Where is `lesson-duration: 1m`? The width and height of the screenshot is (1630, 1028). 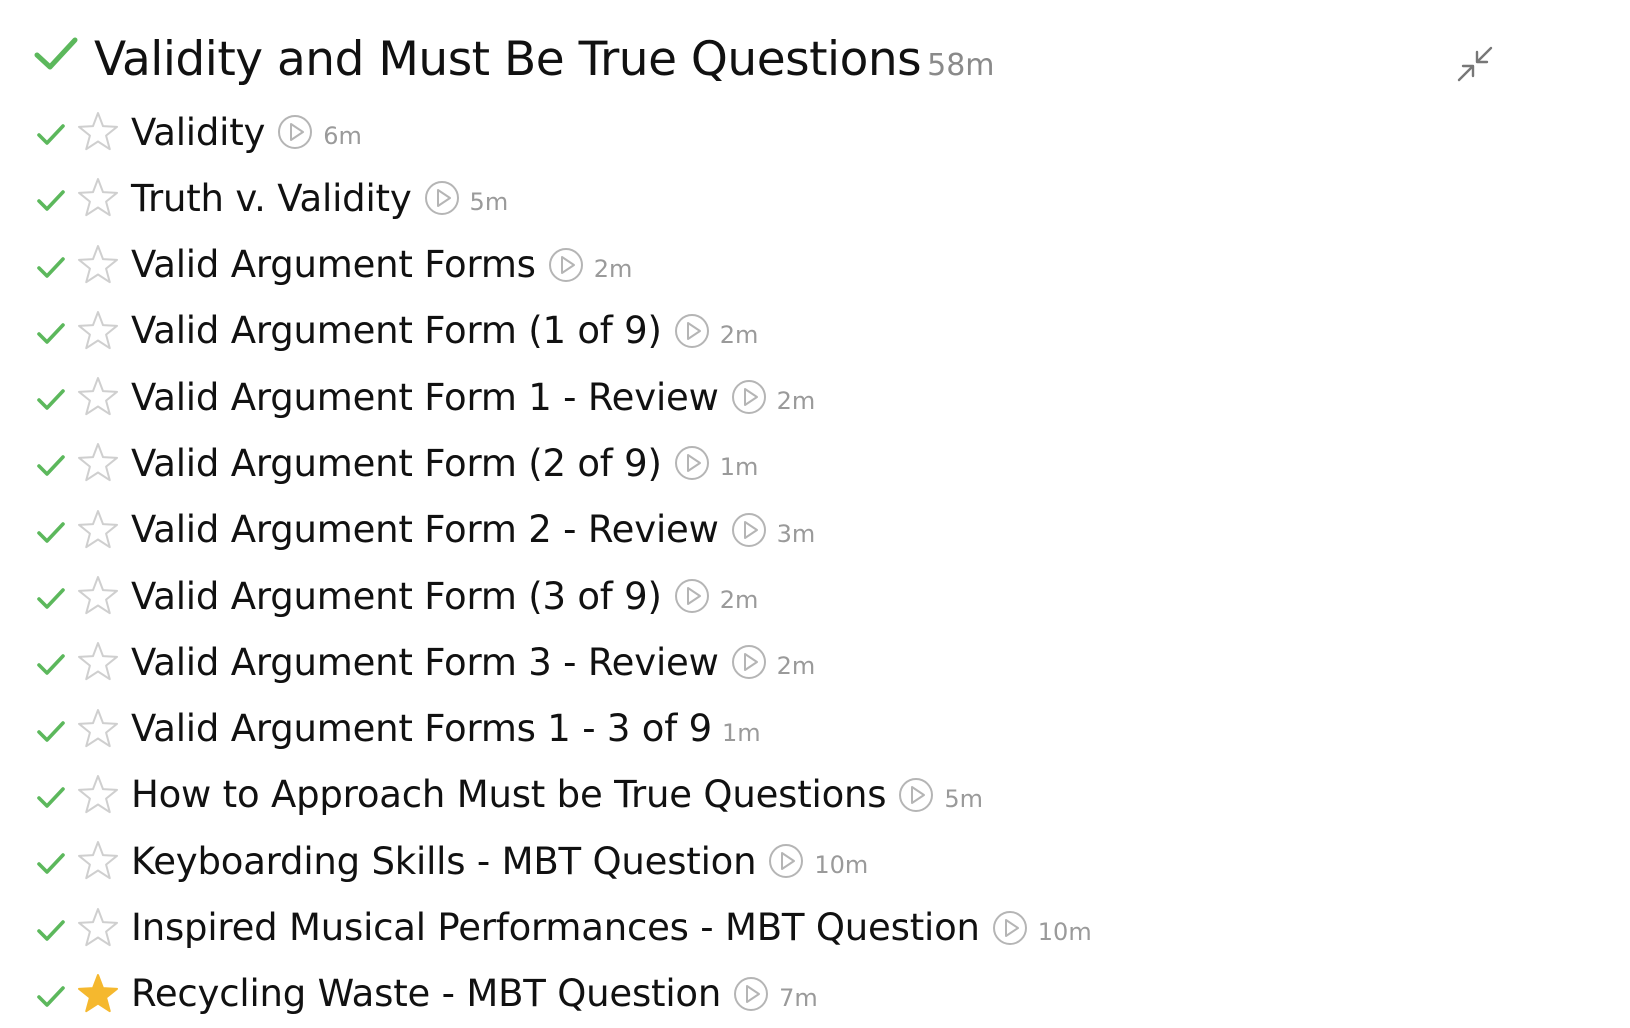 lesson-duration: 1m is located at coordinates (739, 467).